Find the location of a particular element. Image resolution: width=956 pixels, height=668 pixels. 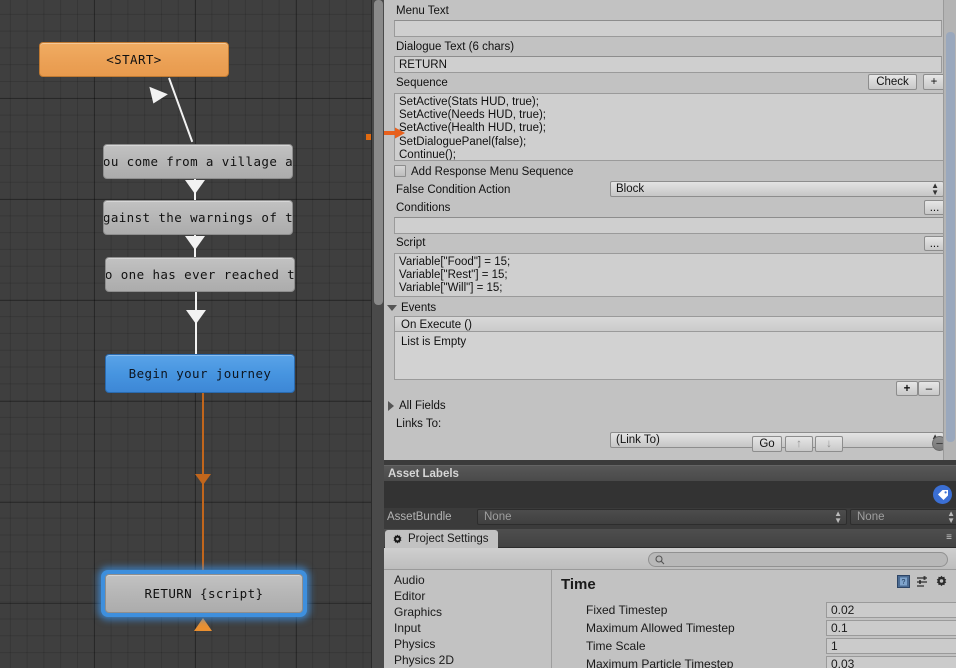

dialogue-node-label: Begin your journey is located at coordinates (200, 373).